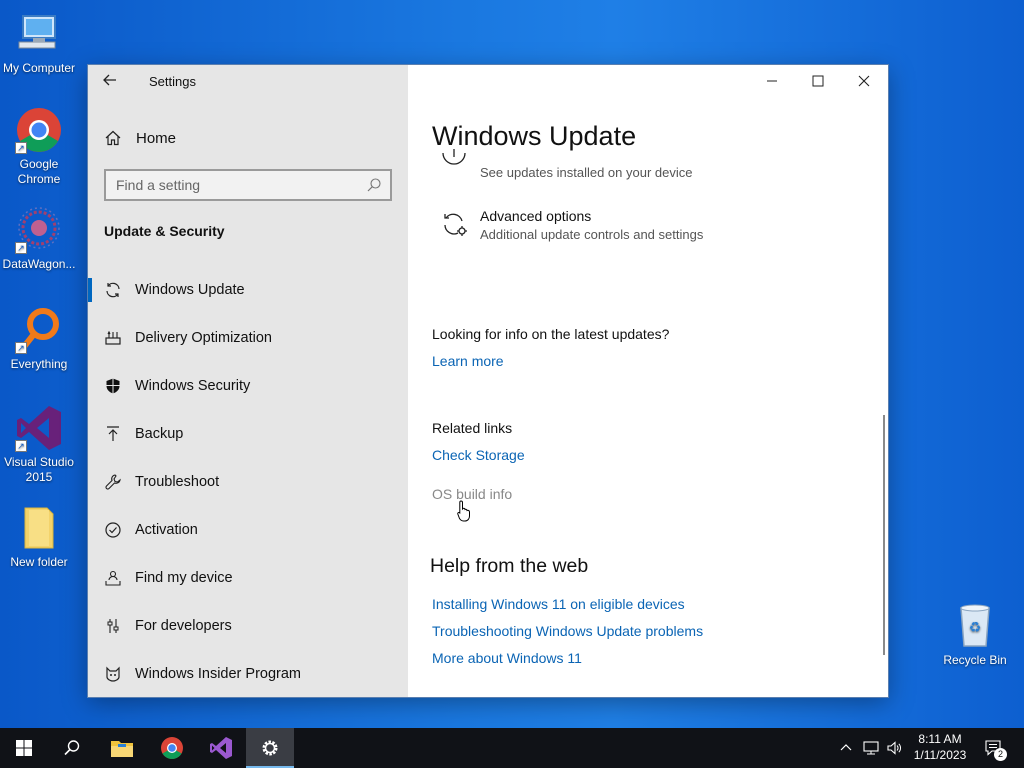  I want to click on latest-updates-text: Looking for info on the latest updates?, so click(551, 334).